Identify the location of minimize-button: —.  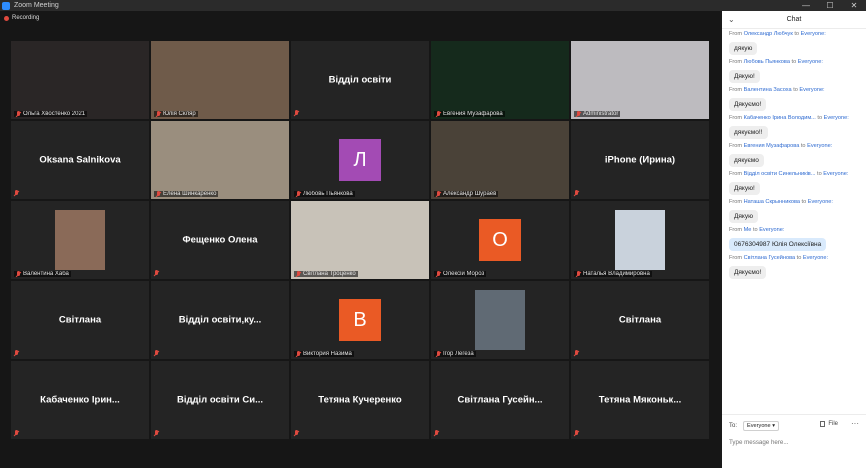
(806, 5).